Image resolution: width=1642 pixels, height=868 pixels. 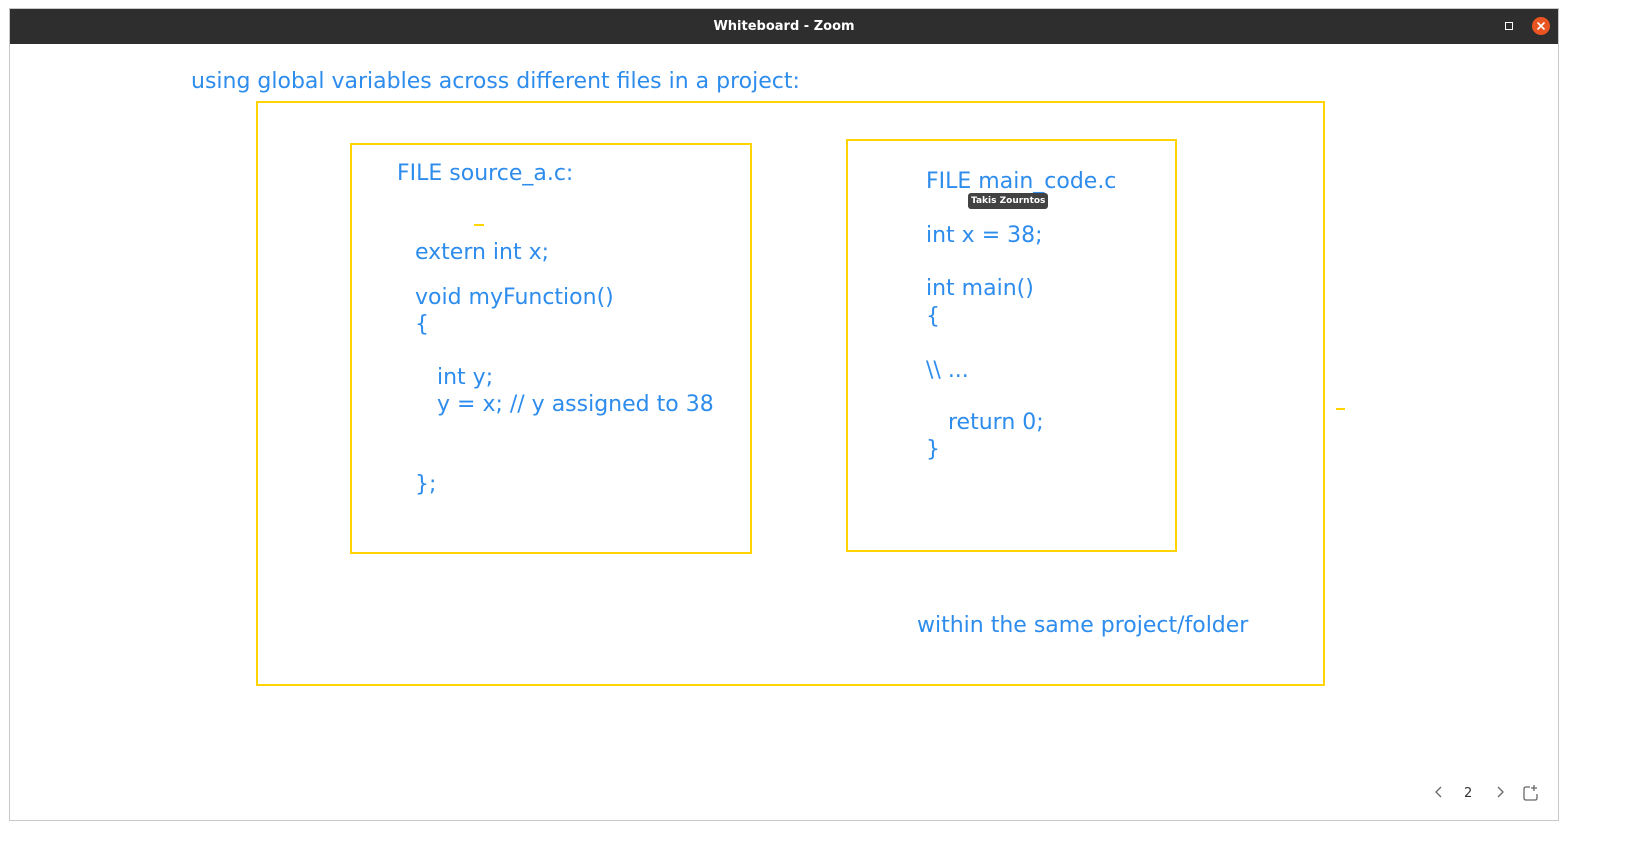 I want to click on chevron-right-icon, so click(x=1500, y=792).